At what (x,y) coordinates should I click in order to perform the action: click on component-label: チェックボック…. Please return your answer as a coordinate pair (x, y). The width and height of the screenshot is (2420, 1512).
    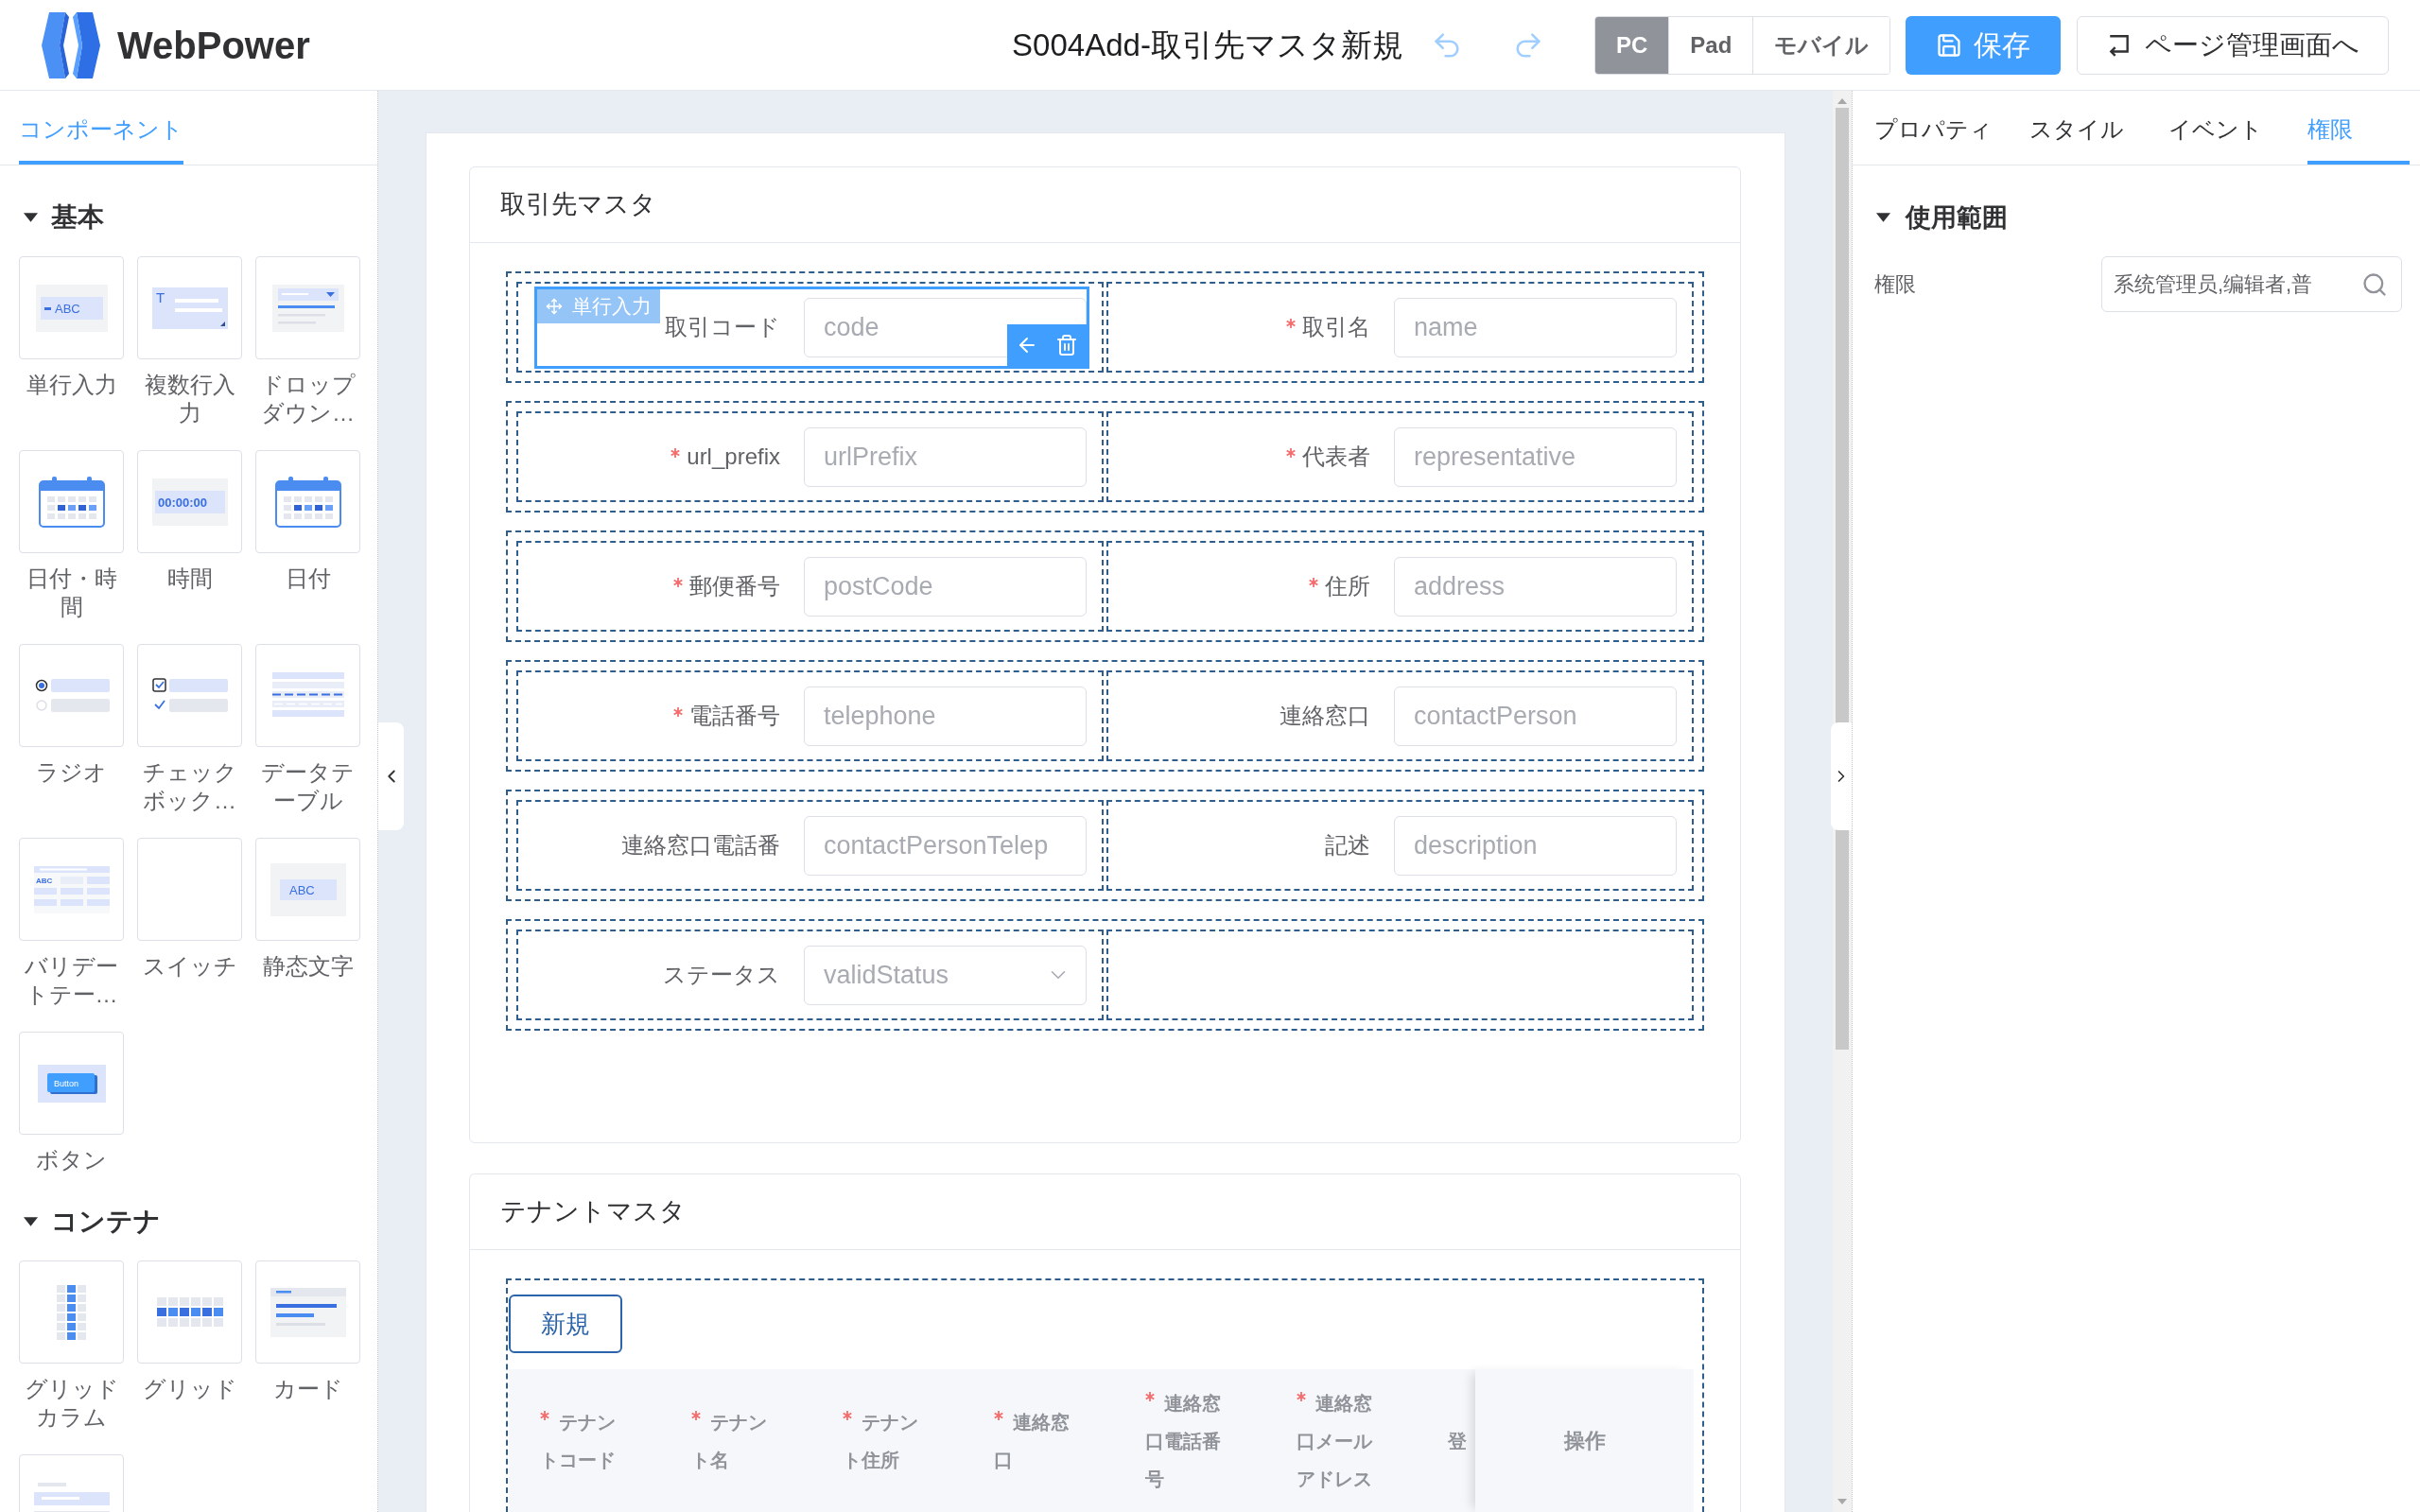
    Looking at the image, I should click on (189, 786).